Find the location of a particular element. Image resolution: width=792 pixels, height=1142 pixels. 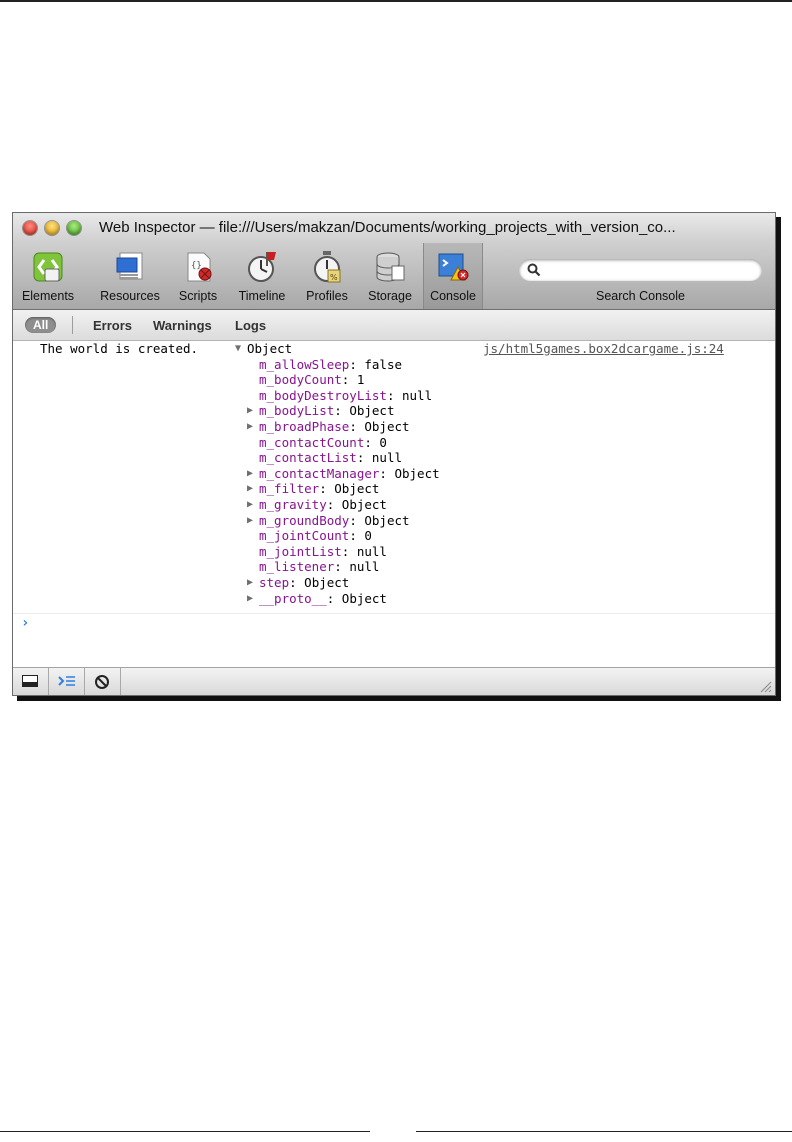

property-label: m_bodyDestroyList: null is located at coordinates (345, 396).